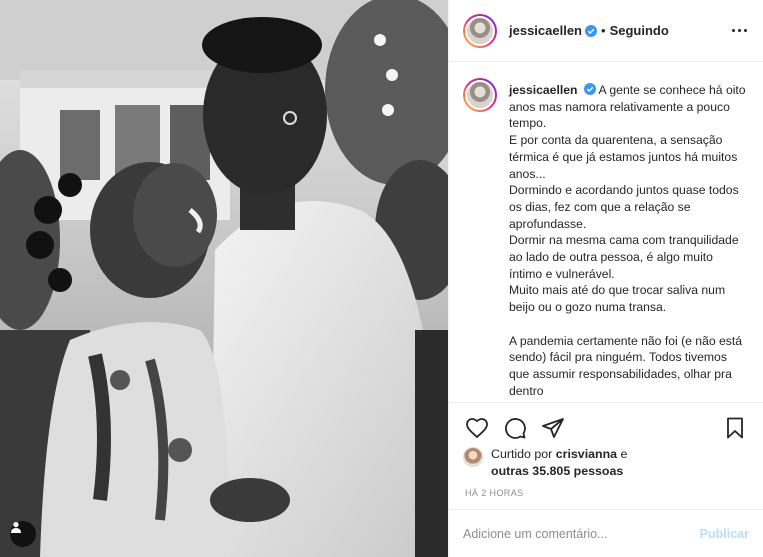  Describe the element at coordinates (515, 428) in the screenshot. I see `comment-icon` at that location.